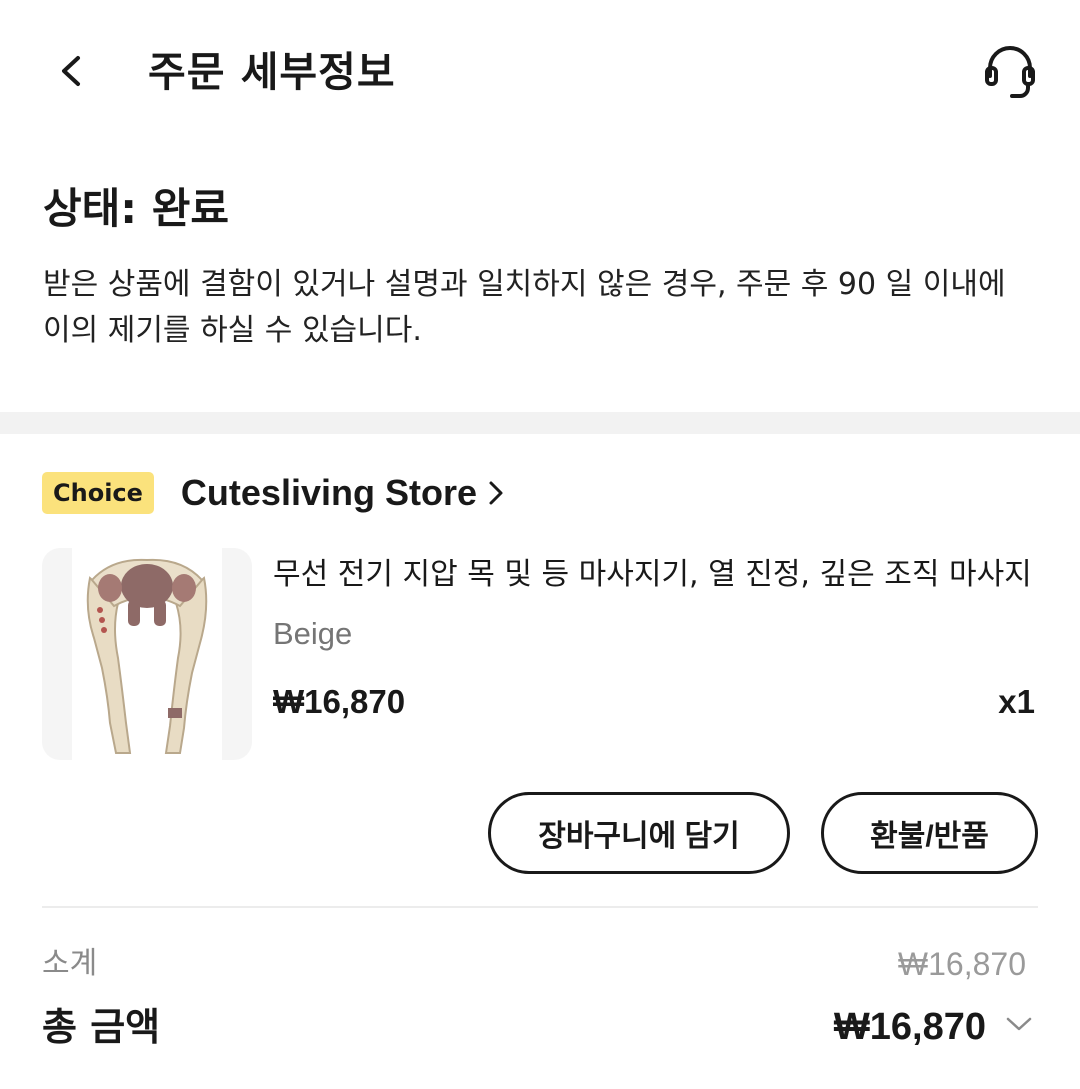 Image resolution: width=1080 pixels, height=1089 pixels. I want to click on chevron-down-icon, so click(1019, 1024).